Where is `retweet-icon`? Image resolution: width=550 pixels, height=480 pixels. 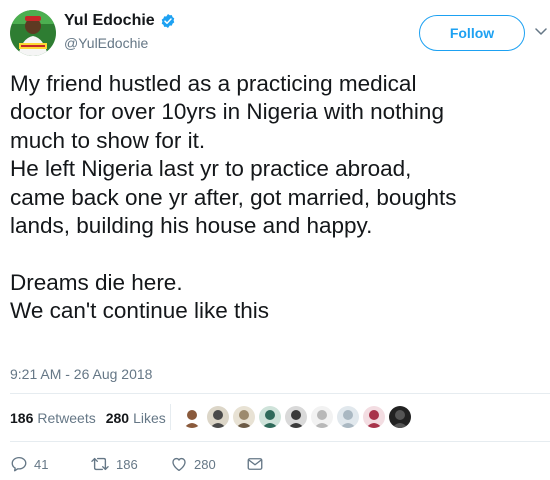
retweet-icon is located at coordinates (100, 464).